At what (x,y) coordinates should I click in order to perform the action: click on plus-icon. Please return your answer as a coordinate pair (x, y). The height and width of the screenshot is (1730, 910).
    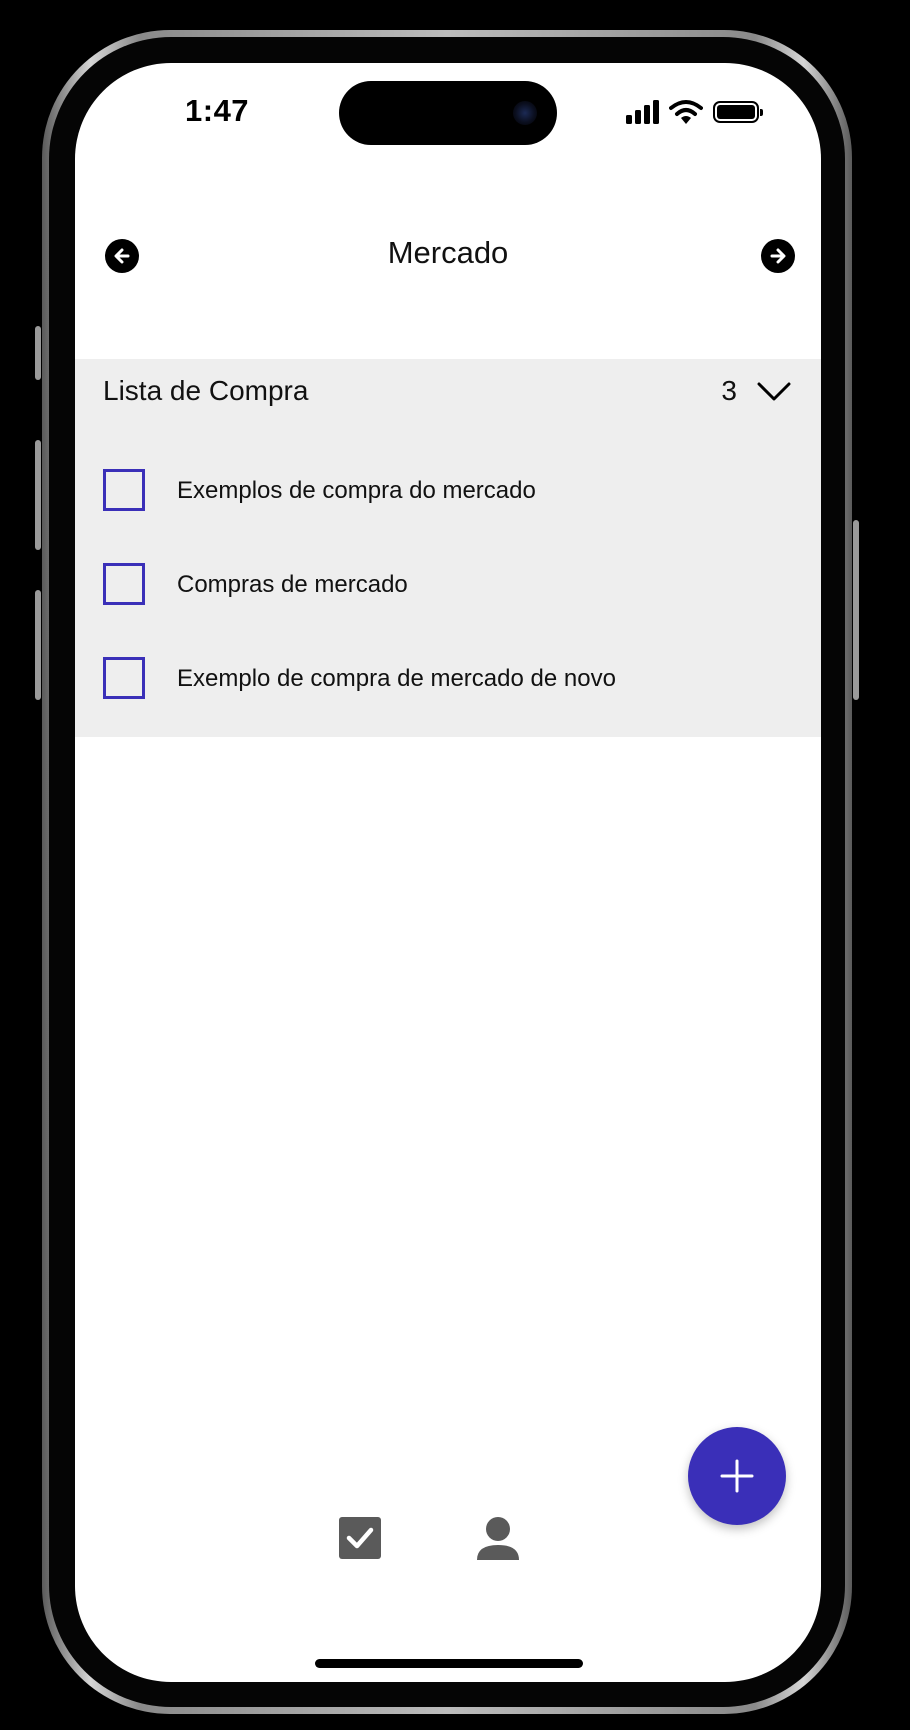
    Looking at the image, I should click on (737, 1476).